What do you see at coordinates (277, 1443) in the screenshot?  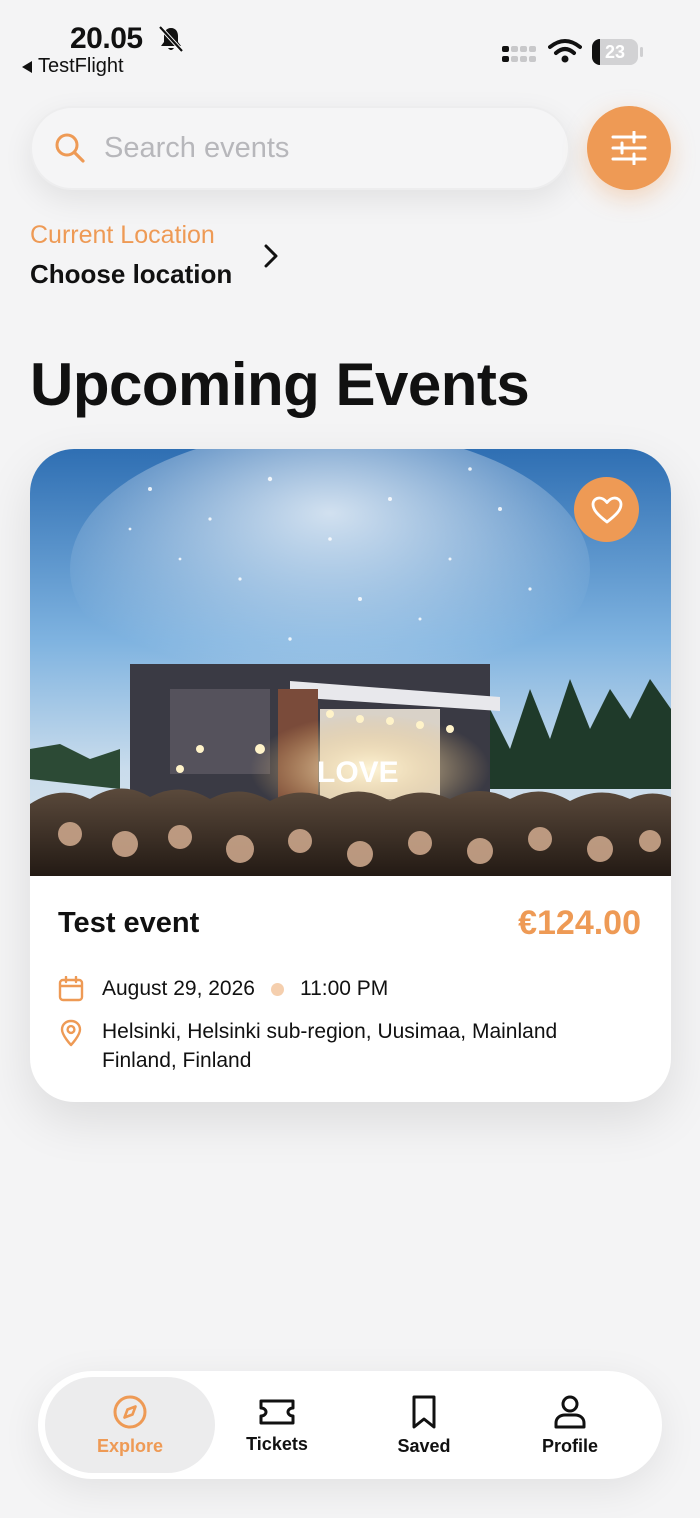 I see `tab-tickets-label: Tickets` at bounding box center [277, 1443].